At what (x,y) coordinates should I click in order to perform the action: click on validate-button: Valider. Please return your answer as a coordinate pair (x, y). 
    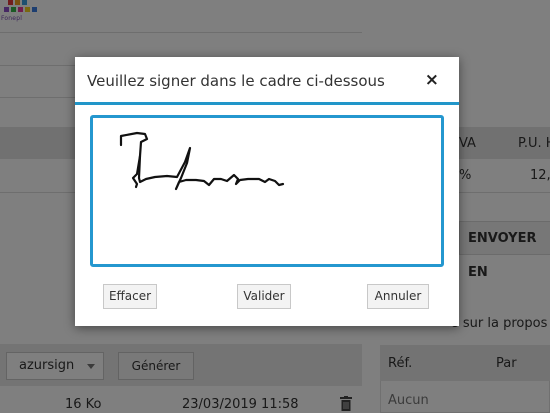
    Looking at the image, I should click on (264, 296).